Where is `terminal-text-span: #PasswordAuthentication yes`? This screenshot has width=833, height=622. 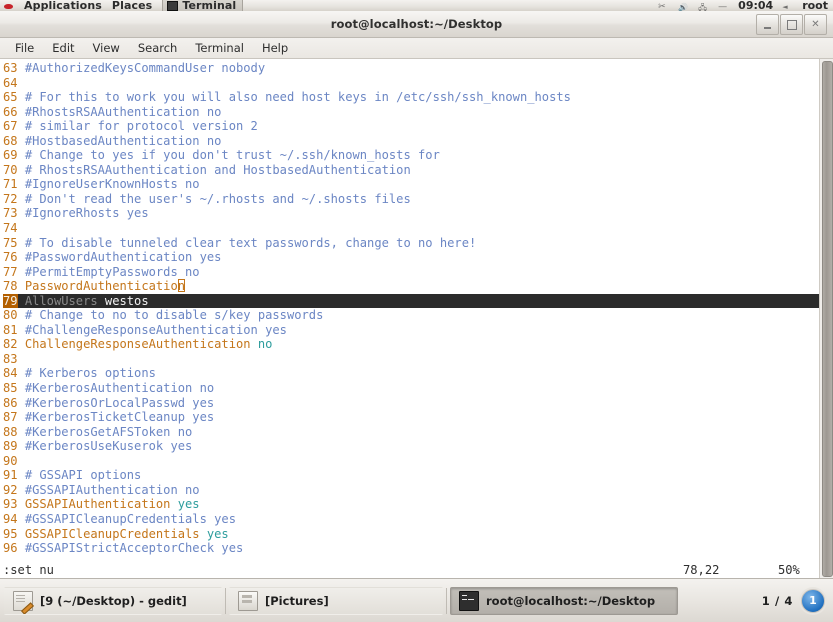
terminal-text-span: #PasswordAuthentication yes is located at coordinates (123, 257).